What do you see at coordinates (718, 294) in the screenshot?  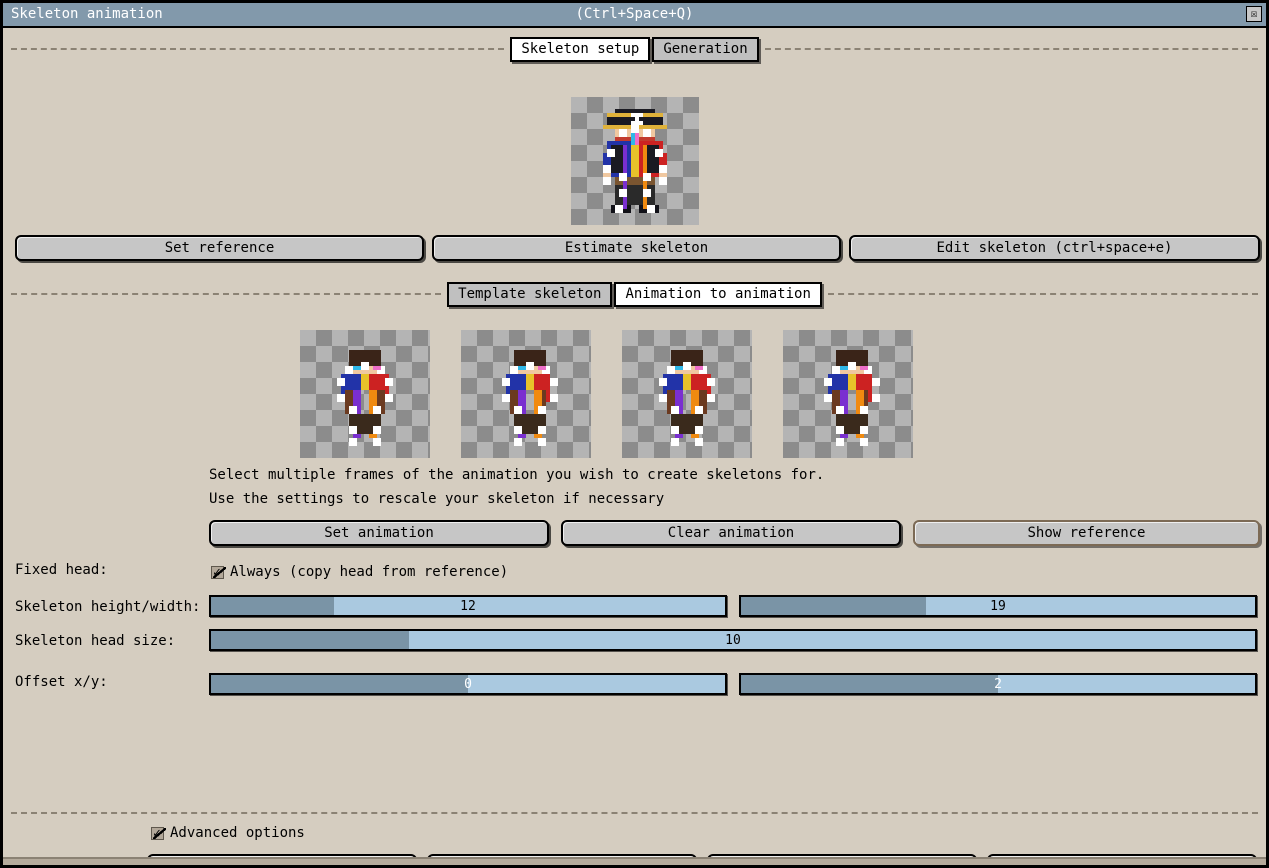 I see `tab-animation-to-animation: Animation to animation` at bounding box center [718, 294].